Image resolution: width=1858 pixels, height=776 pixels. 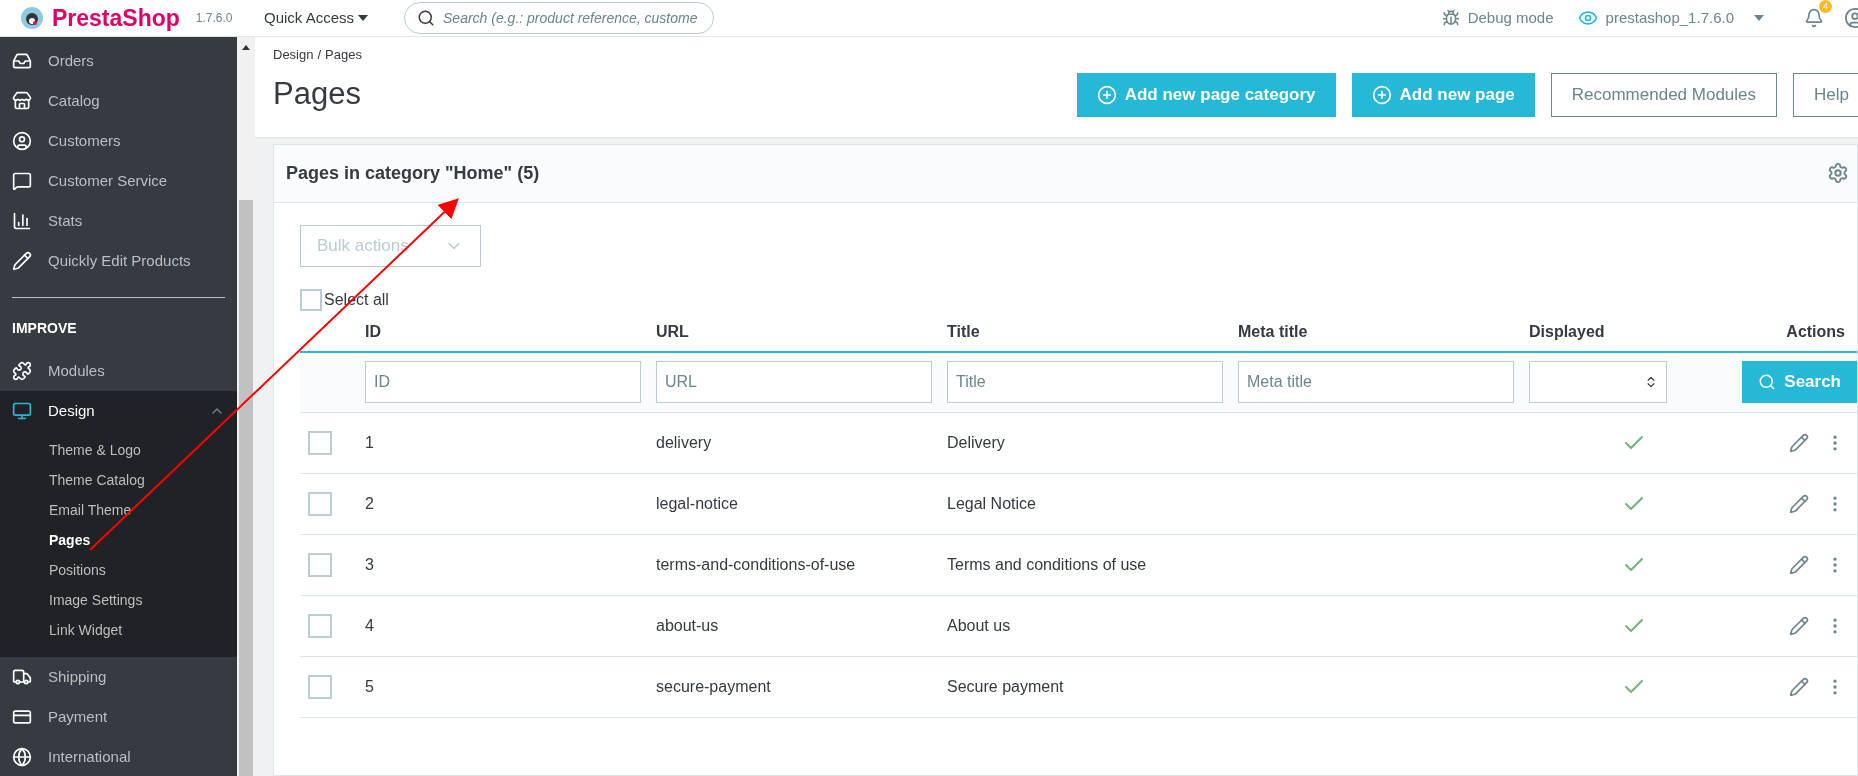 What do you see at coordinates (44, 328) in the screenshot?
I see `section-heading: IMPROVE` at bounding box center [44, 328].